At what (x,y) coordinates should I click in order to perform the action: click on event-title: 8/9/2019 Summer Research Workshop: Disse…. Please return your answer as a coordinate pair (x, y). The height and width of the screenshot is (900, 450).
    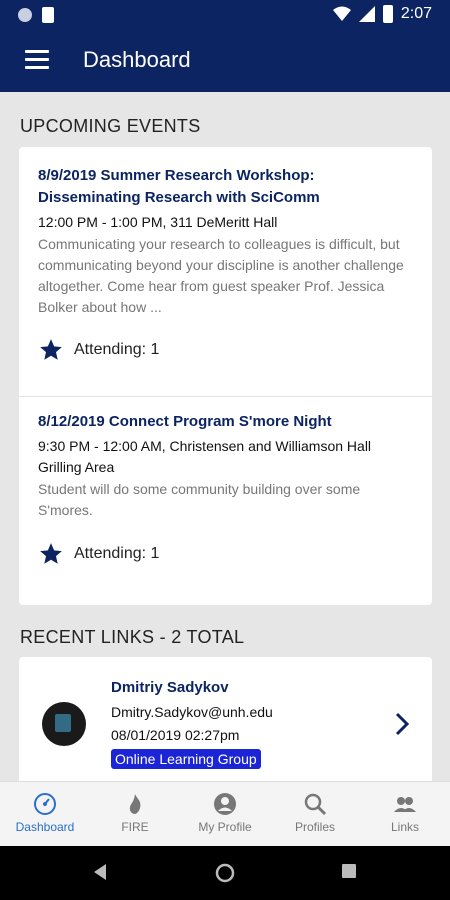
    Looking at the image, I should click on (228, 187).